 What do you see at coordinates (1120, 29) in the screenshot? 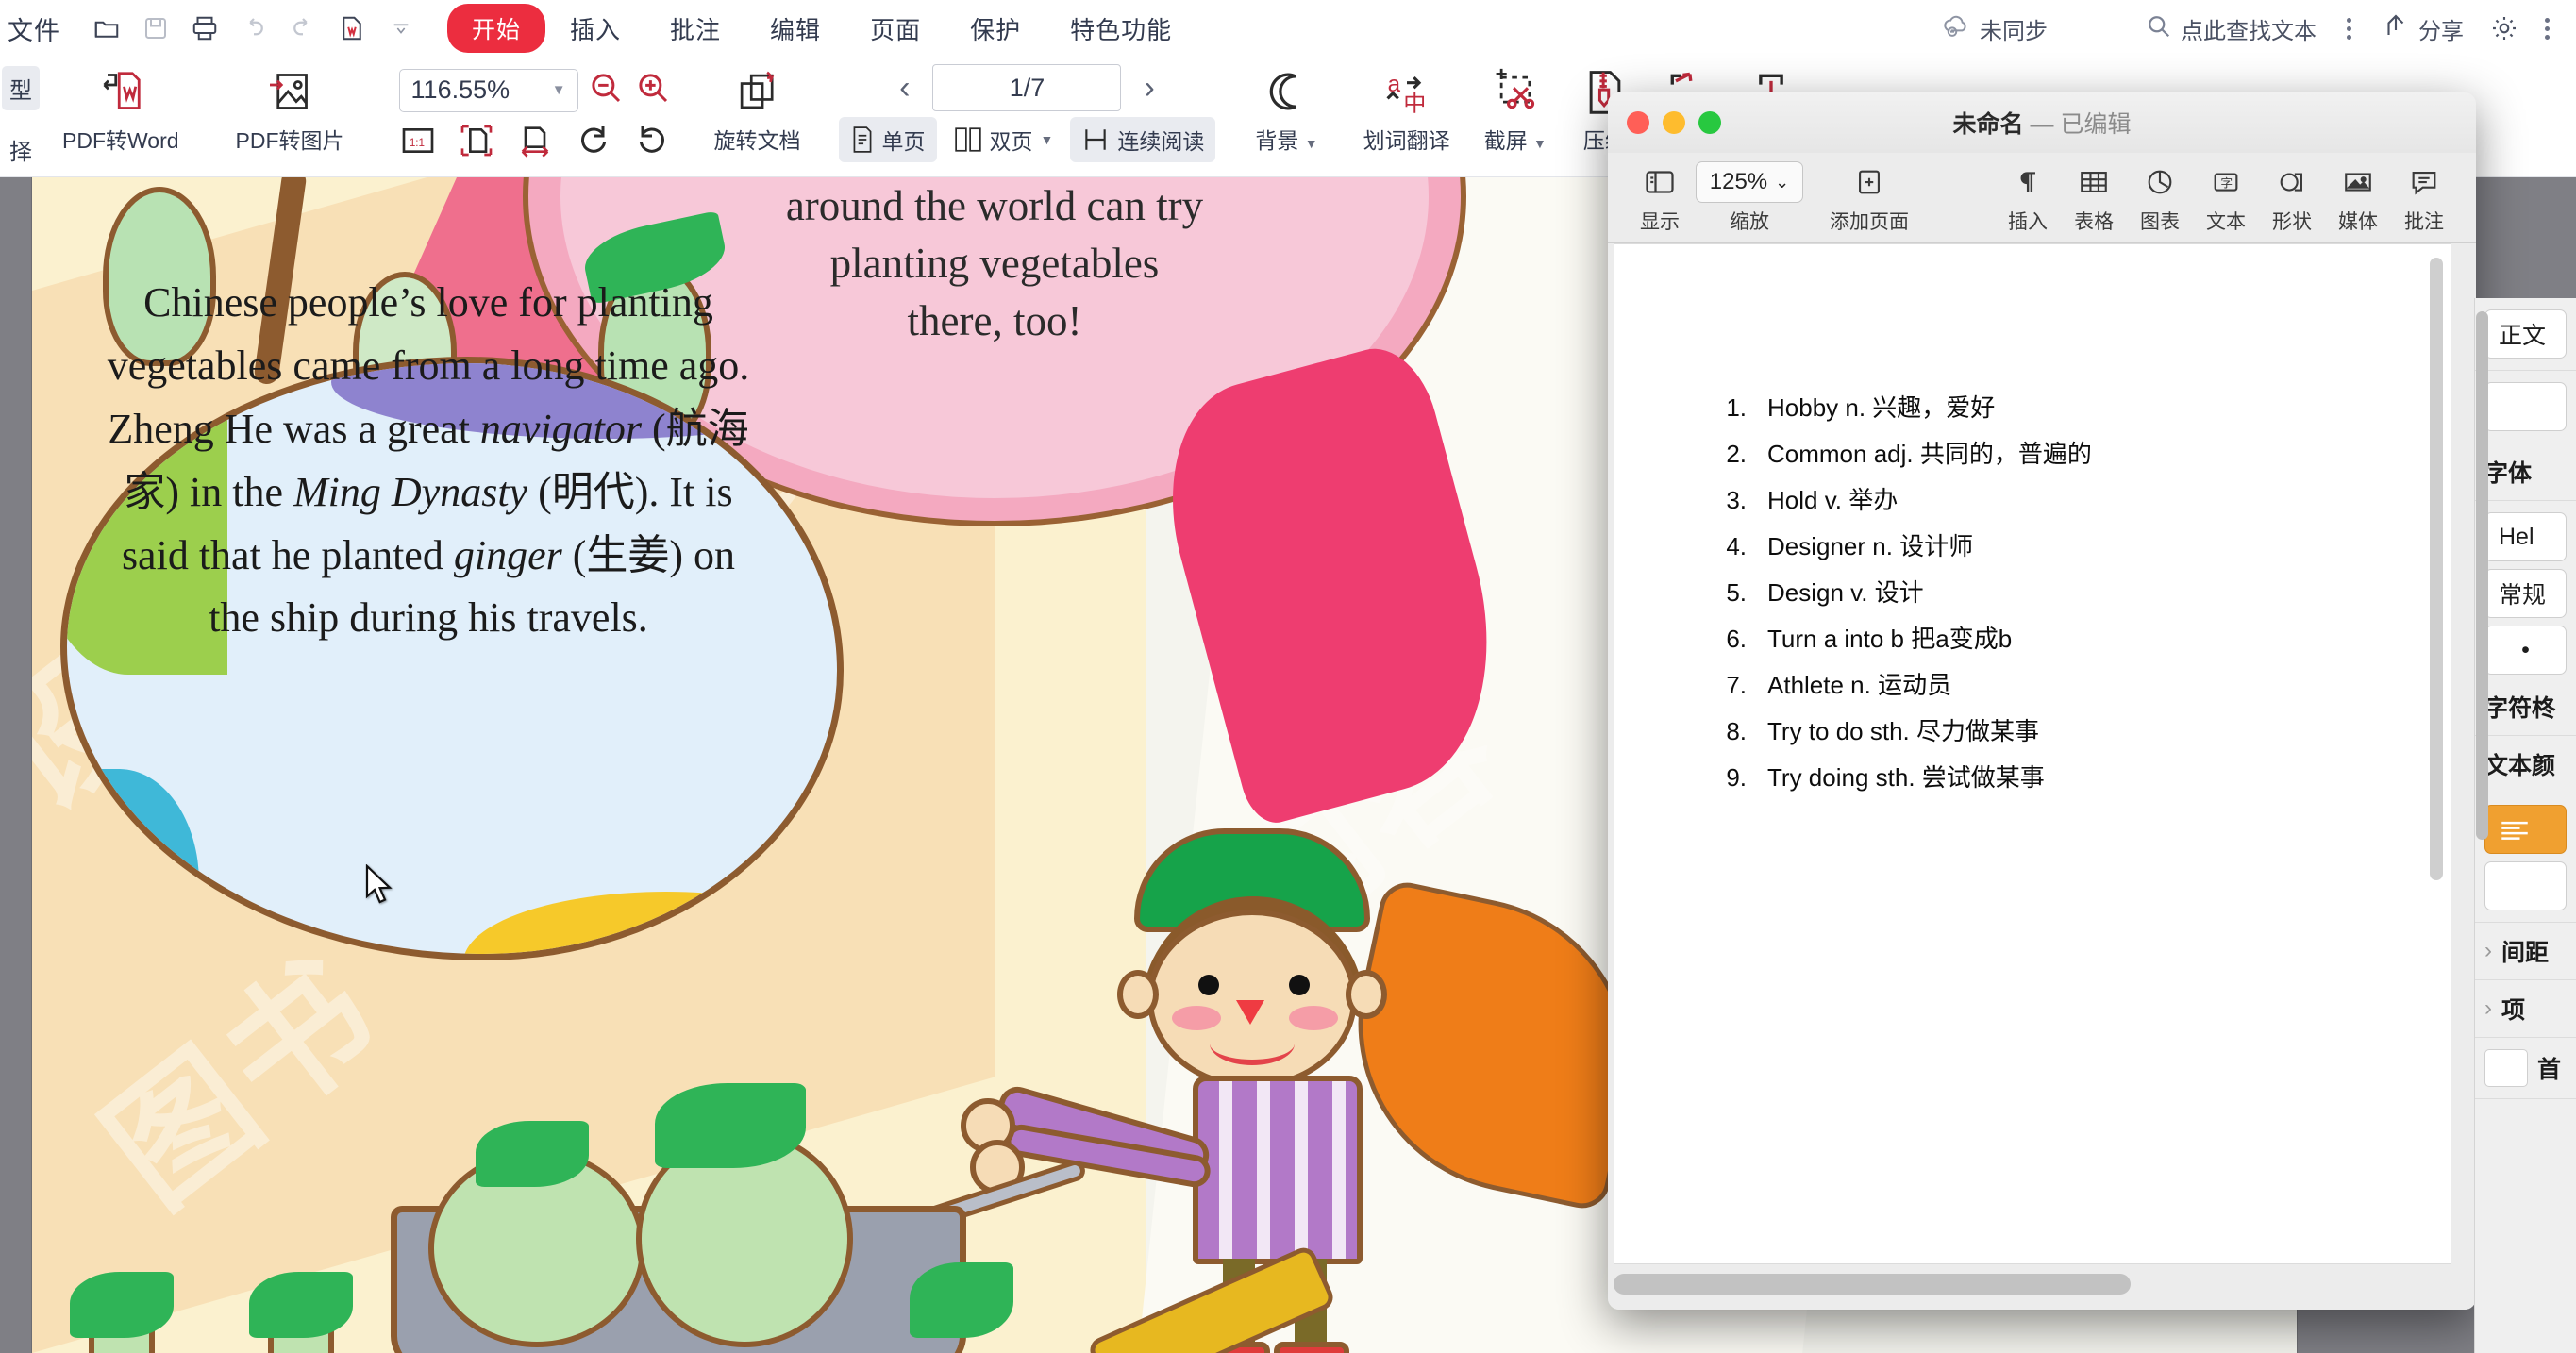
I see `tab-features: 特色功能` at bounding box center [1120, 29].